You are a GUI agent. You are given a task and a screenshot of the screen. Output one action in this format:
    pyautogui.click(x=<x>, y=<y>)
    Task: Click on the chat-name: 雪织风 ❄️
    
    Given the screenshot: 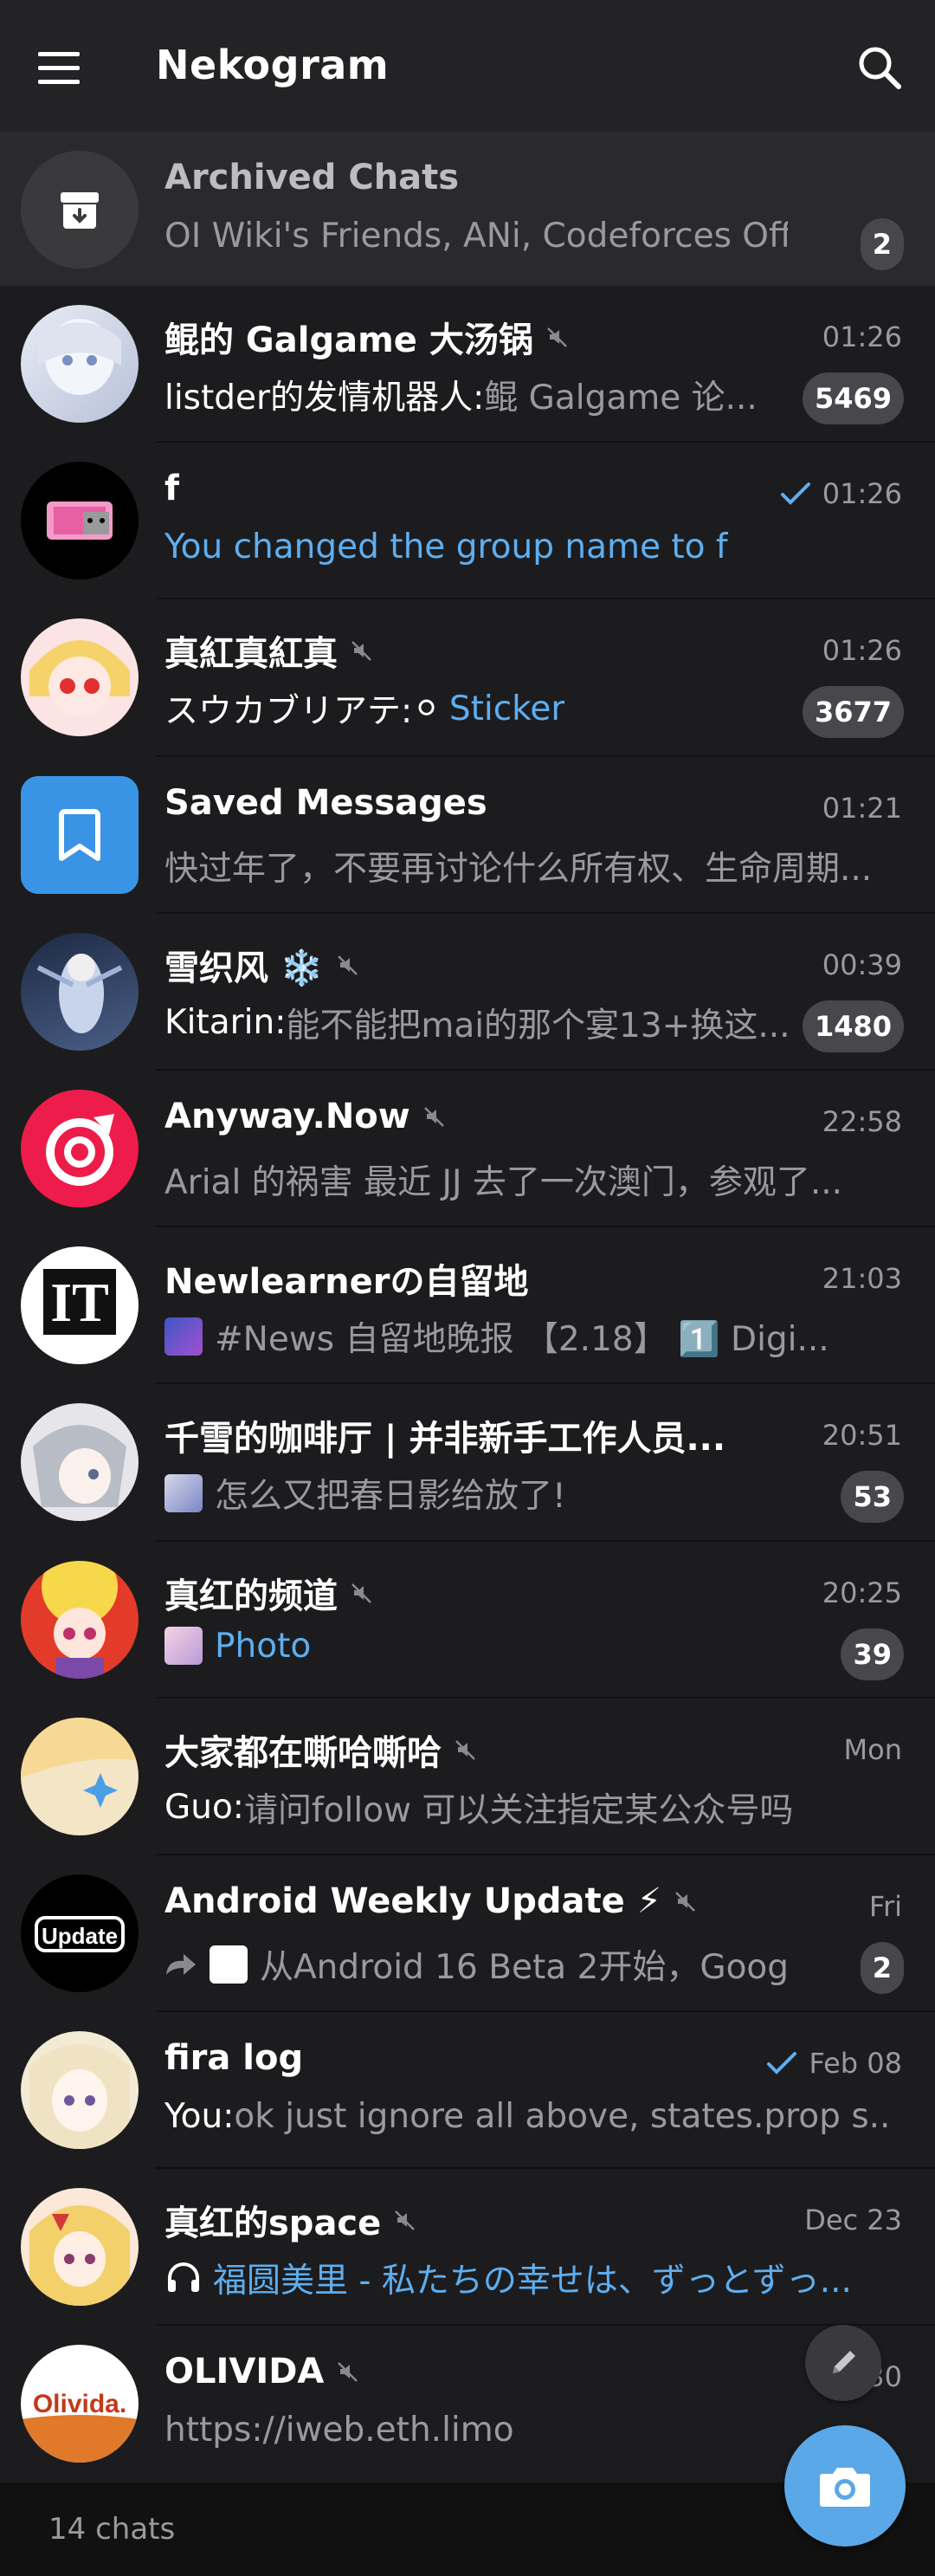 What is the action you would take?
    pyautogui.click(x=262, y=965)
    